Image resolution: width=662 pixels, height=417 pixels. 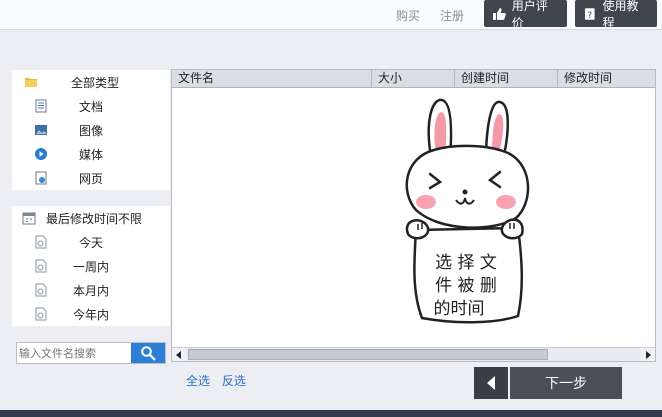 I want to click on any-time-label: 最后修改时间不限, so click(x=93, y=218).